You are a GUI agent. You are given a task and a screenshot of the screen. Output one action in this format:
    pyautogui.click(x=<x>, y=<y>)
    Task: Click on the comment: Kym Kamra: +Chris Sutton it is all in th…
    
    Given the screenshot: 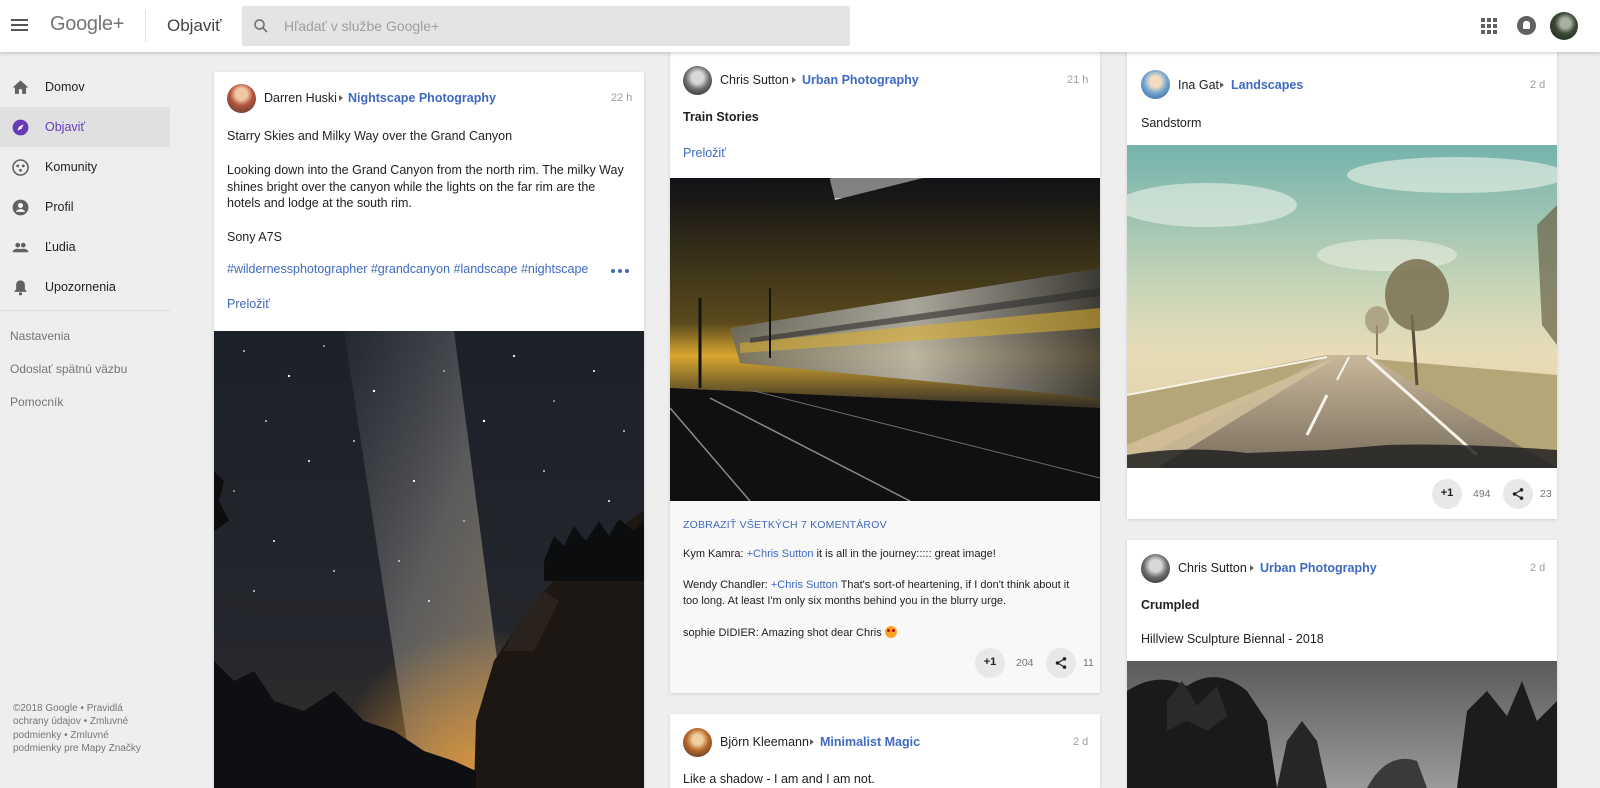 What is the action you would take?
    pyautogui.click(x=839, y=554)
    